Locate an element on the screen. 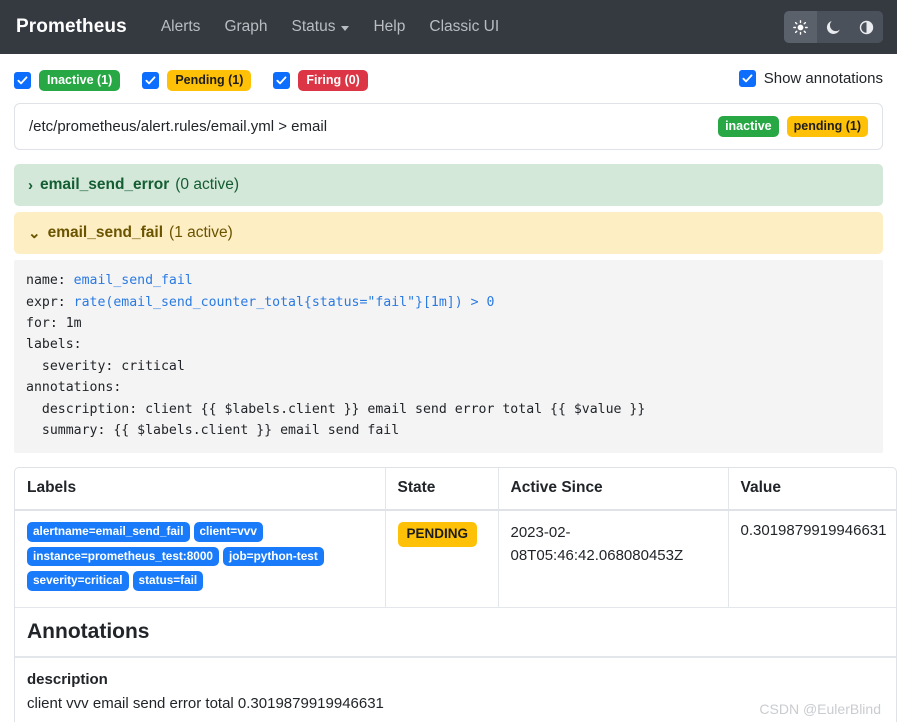  alert-group-name: email_send_error is located at coordinates (105, 185).